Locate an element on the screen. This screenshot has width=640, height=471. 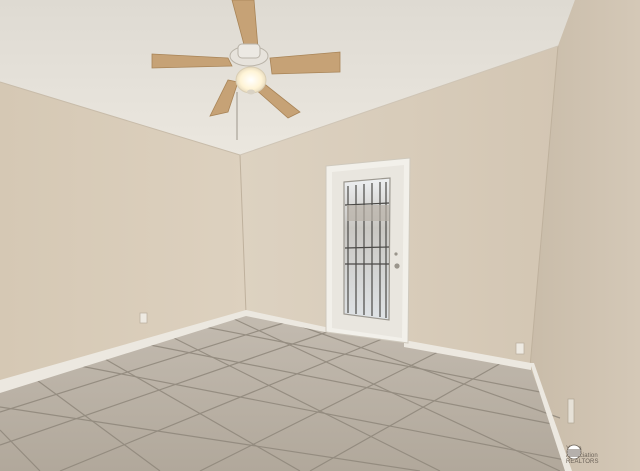
watermark: Yuma Association REALTORS is located at coordinates (602, 456).